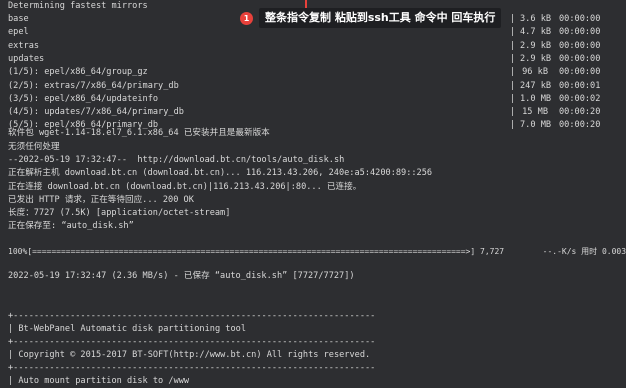 The image size is (626, 388). What do you see at coordinates (101, 200) in the screenshot?
I see `terminal-line: 已发出 HTTP 请求，正在等待回应... 200 OK` at bounding box center [101, 200].